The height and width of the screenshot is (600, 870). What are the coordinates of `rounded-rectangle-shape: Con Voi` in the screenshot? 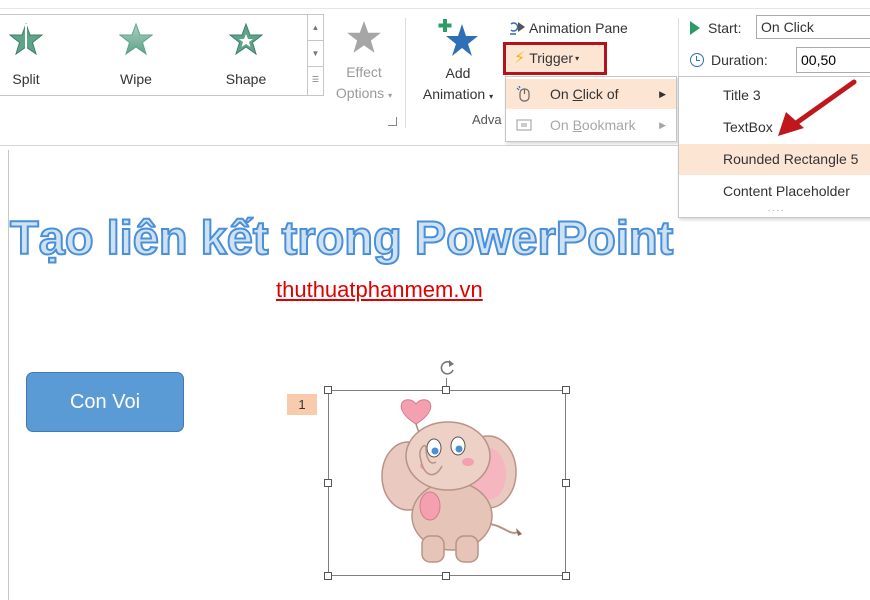 It's located at (105, 402).